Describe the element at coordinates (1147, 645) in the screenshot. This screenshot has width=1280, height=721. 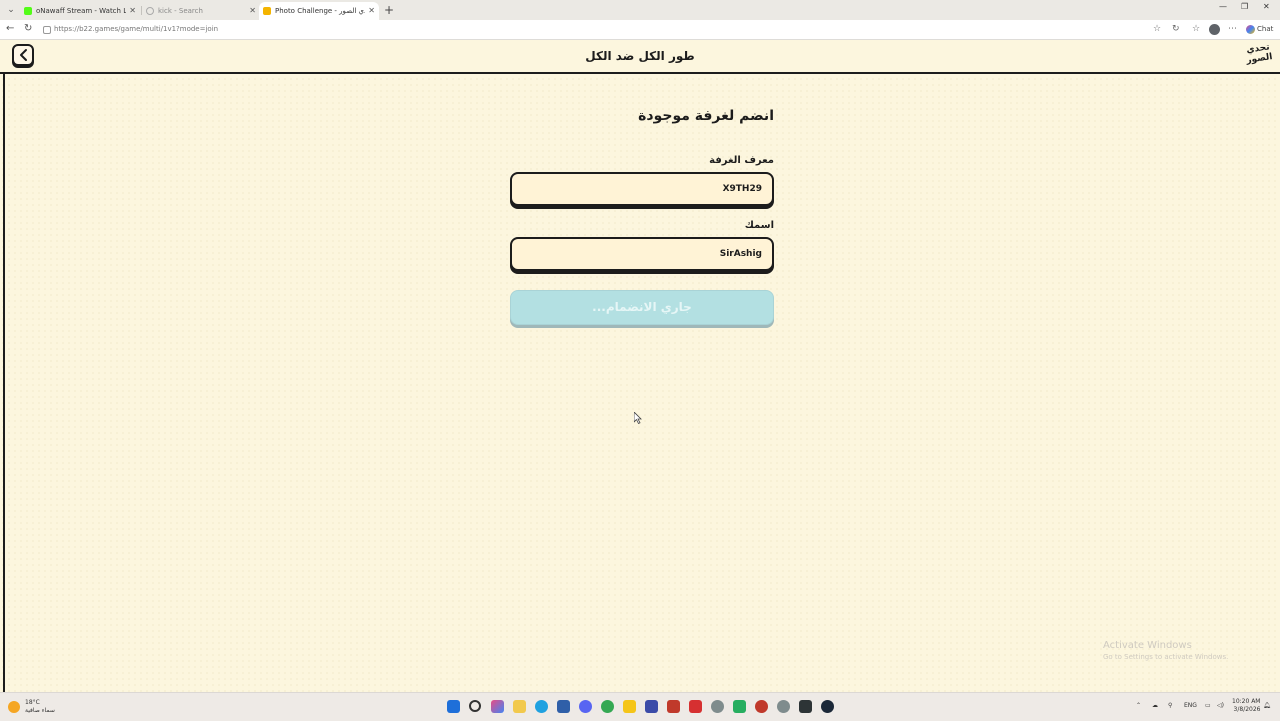
I see `watermark-title: Activate Windows` at that location.